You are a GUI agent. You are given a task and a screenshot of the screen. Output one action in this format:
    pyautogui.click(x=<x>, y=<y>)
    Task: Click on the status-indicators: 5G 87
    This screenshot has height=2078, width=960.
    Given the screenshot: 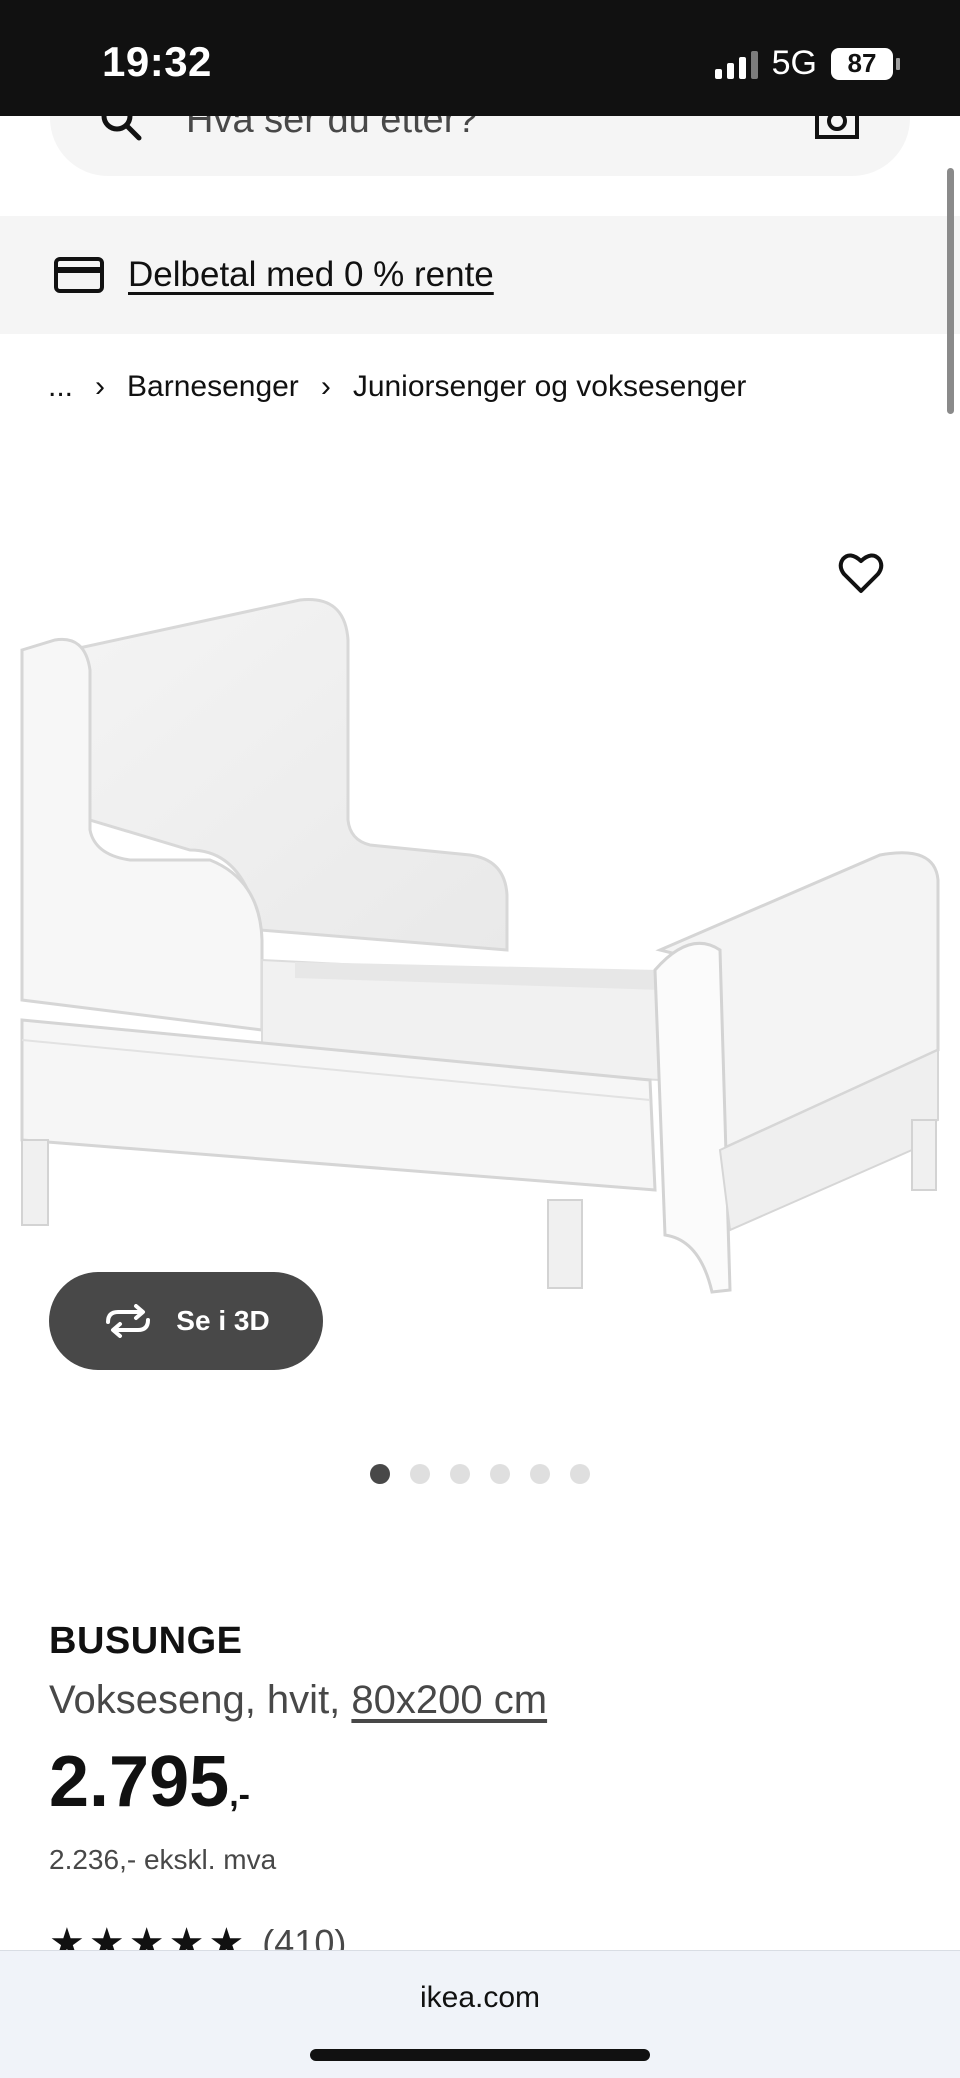 What is the action you would take?
    pyautogui.click(x=807, y=63)
    